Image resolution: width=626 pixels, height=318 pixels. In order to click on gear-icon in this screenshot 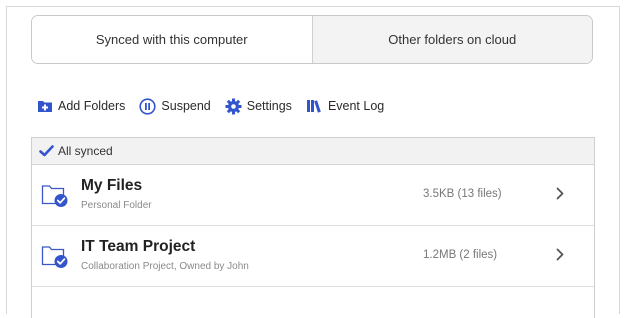, I will do `click(233, 106)`.